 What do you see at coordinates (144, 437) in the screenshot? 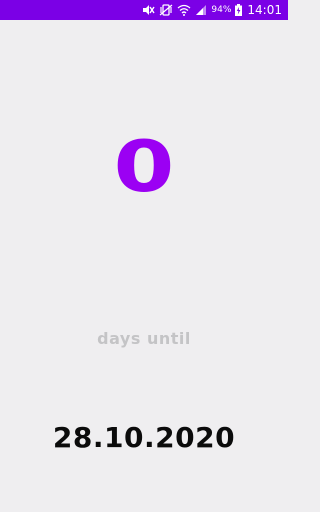
I see `target-date: 28.10.2020` at bounding box center [144, 437].